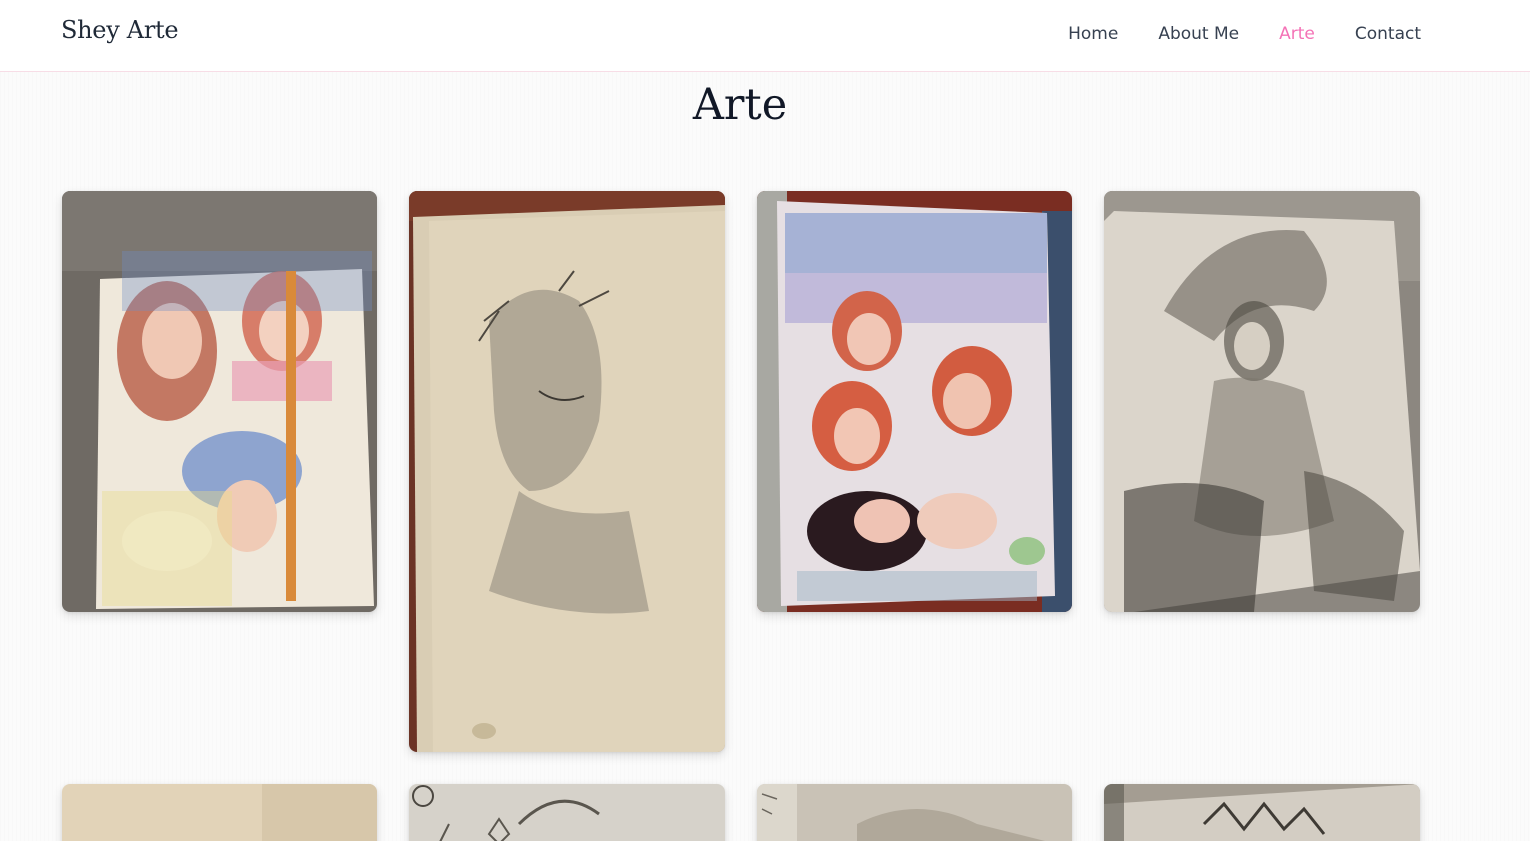 This screenshot has width=1530, height=841. What do you see at coordinates (120, 30) in the screenshot?
I see `brand-logo-link: Shey Arte` at bounding box center [120, 30].